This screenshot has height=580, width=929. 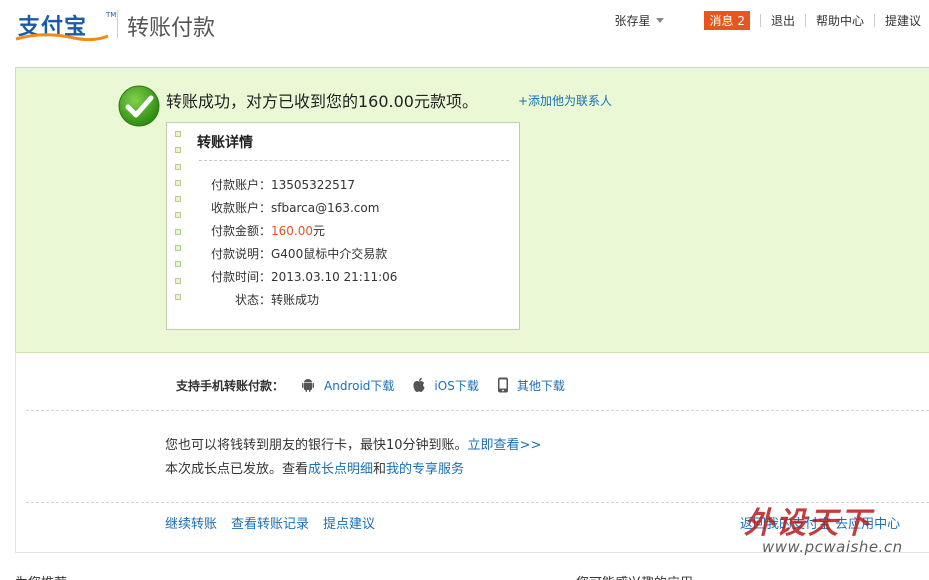 I want to click on payment-status: 转账成功, so click(x=295, y=300).